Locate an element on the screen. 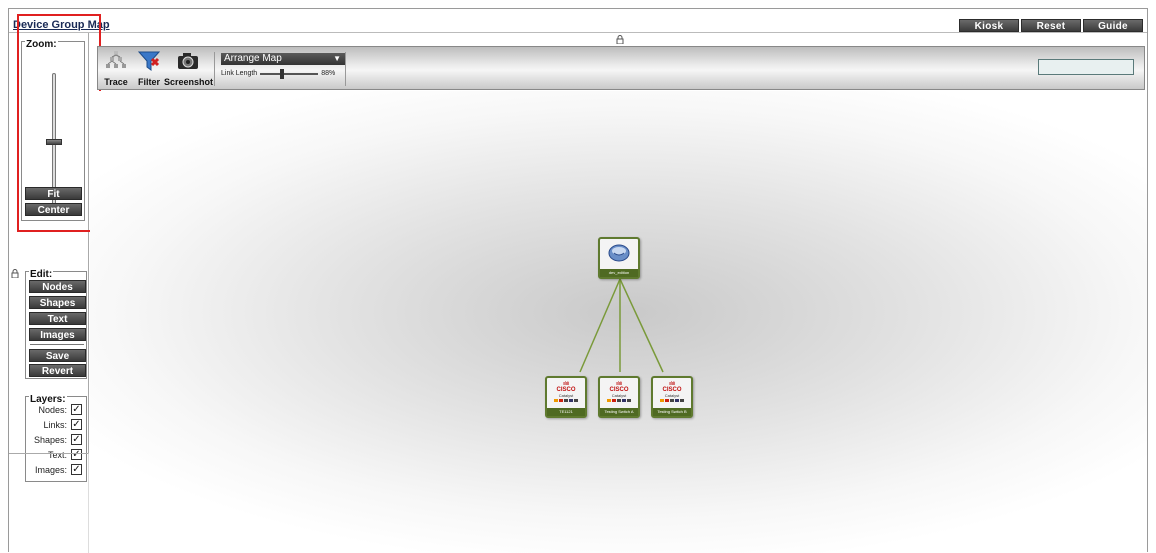 The height and width of the screenshot is (553, 1156). link-length-label: Link Length is located at coordinates (239, 73).